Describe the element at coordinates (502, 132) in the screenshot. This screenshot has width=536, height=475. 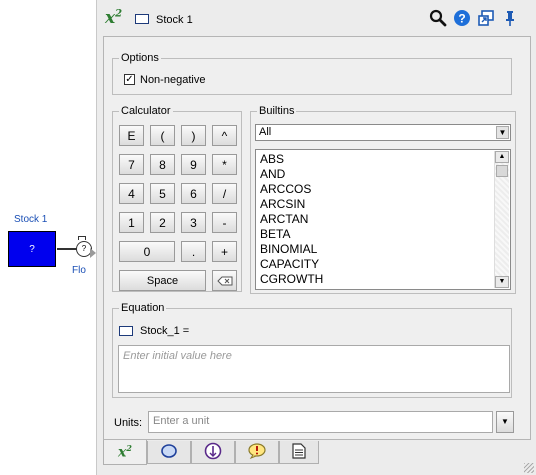
I see `chevron-down-icon: ▼` at that location.